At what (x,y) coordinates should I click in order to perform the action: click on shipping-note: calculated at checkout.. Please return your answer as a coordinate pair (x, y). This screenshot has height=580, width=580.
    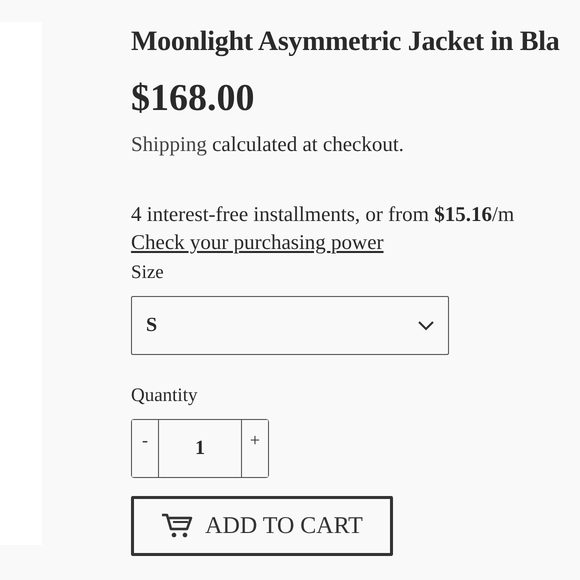
    Looking at the image, I should click on (308, 144).